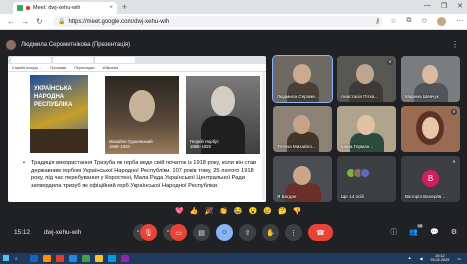 This screenshot has width=467, height=264. Describe the element at coordinates (293, 232) in the screenshot. I see `more-options-button: ⋮` at that location.